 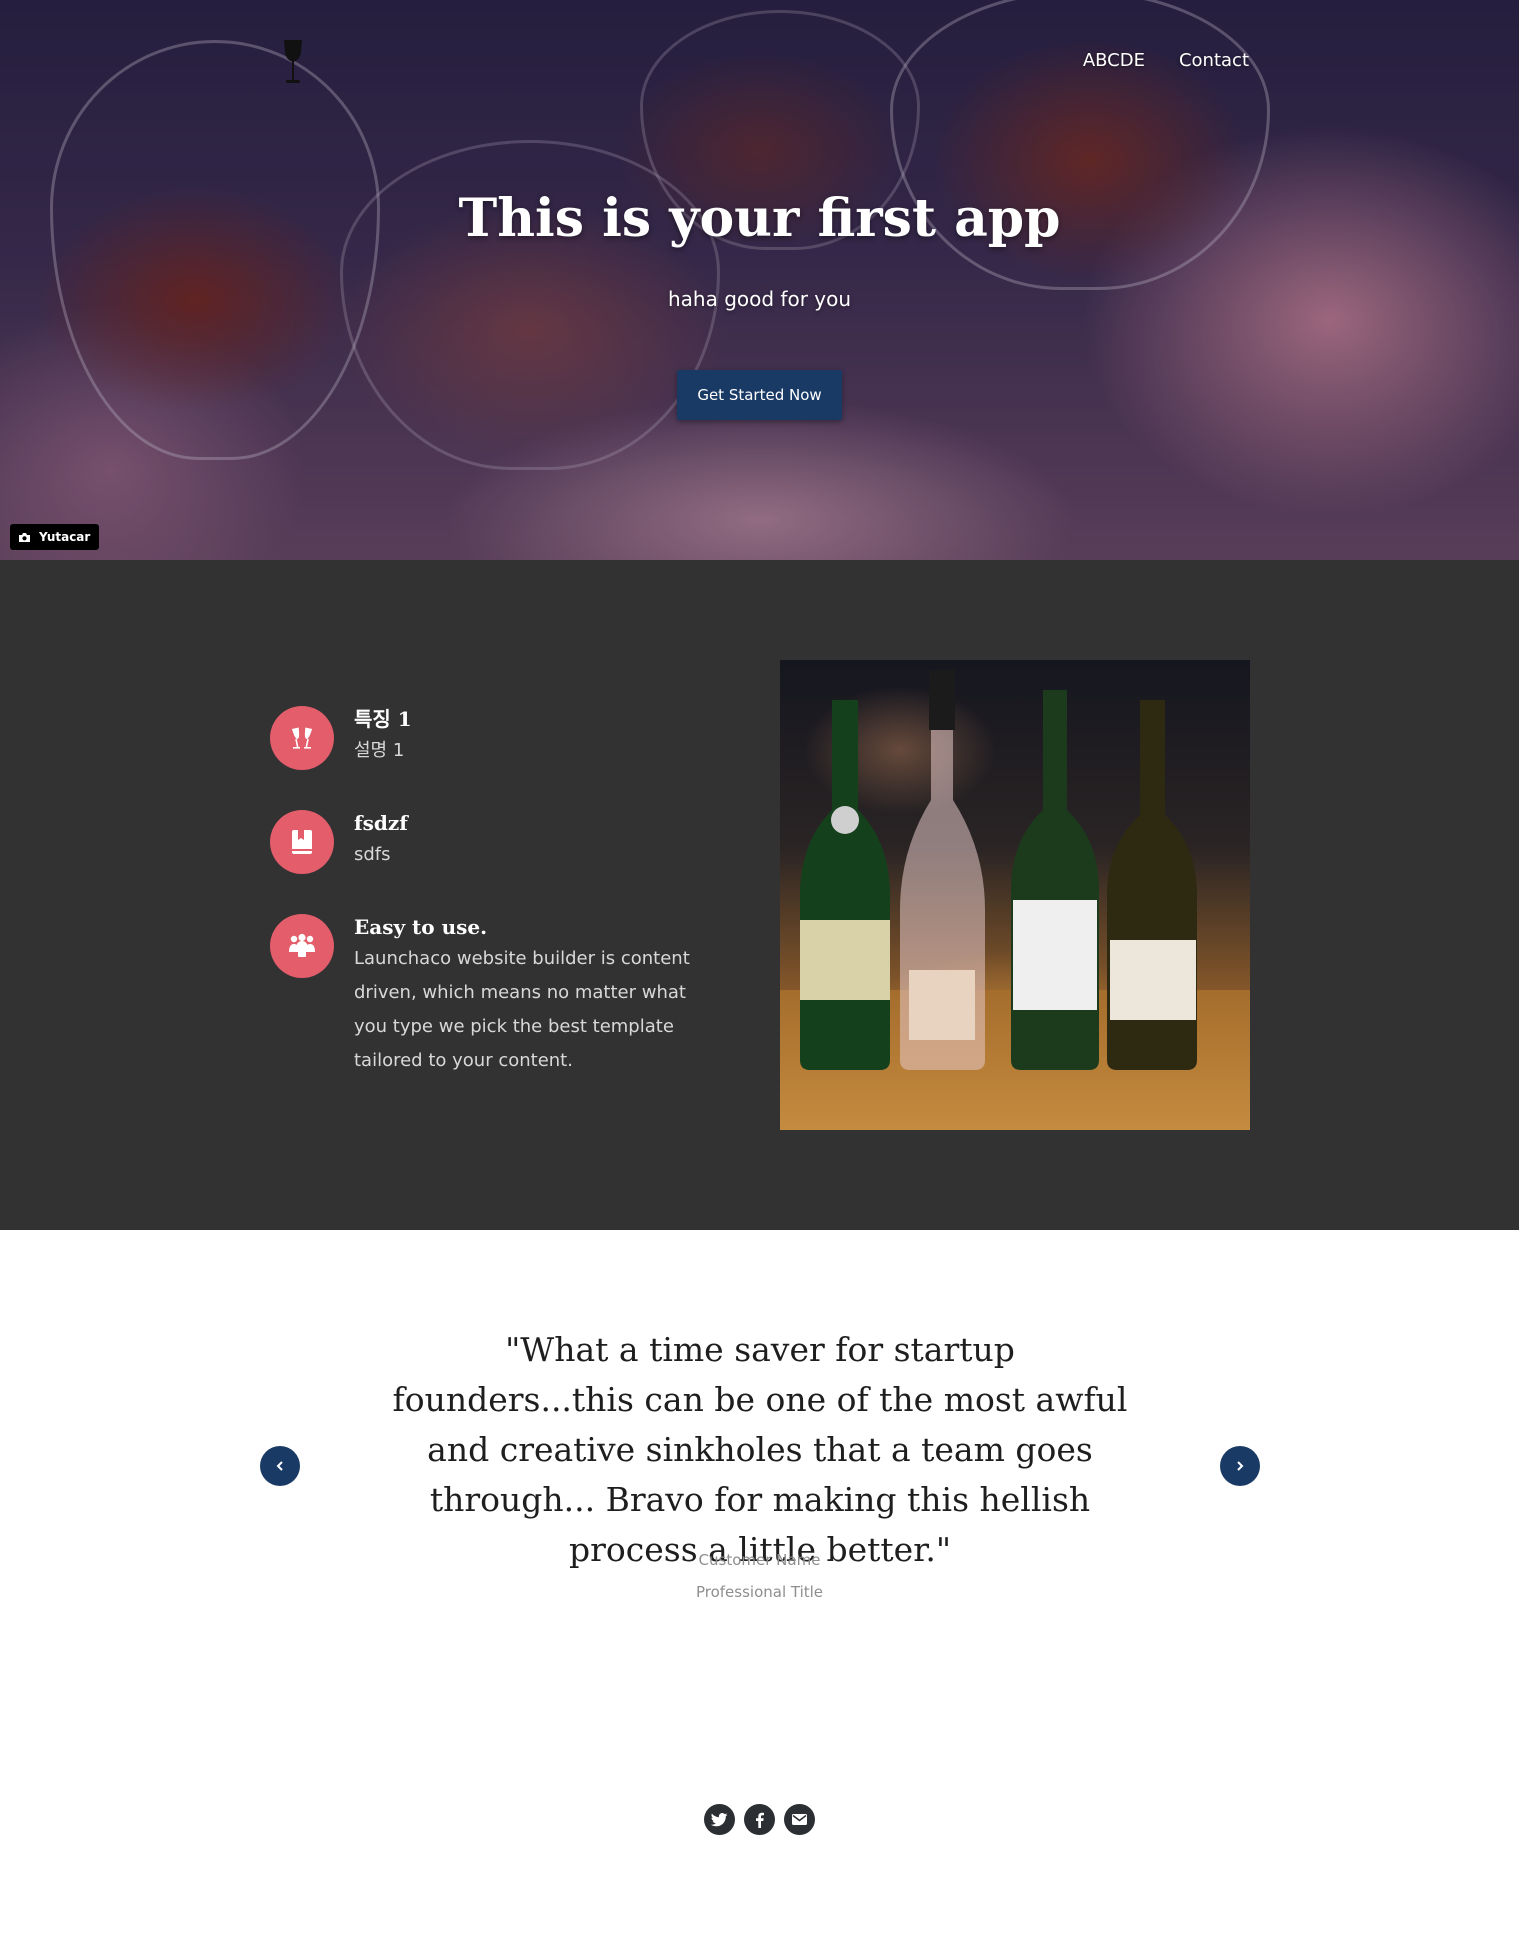 What do you see at coordinates (942, 870) in the screenshot?
I see `clear-bottle` at bounding box center [942, 870].